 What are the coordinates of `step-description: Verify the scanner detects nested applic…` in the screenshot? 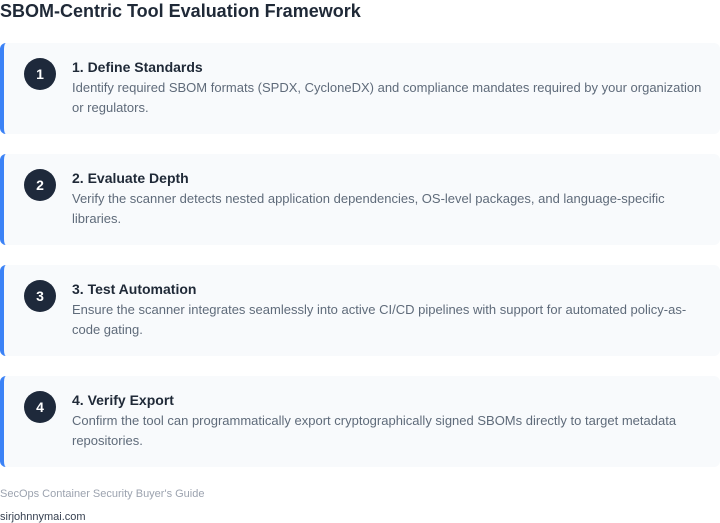 It's located at (368, 208).